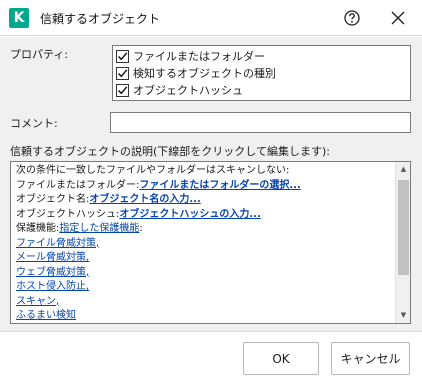 Image resolution: width=422 pixels, height=384 pixels. Describe the element at coordinates (403, 169) in the screenshot. I see `scroll-up-icon: ▲` at that location.